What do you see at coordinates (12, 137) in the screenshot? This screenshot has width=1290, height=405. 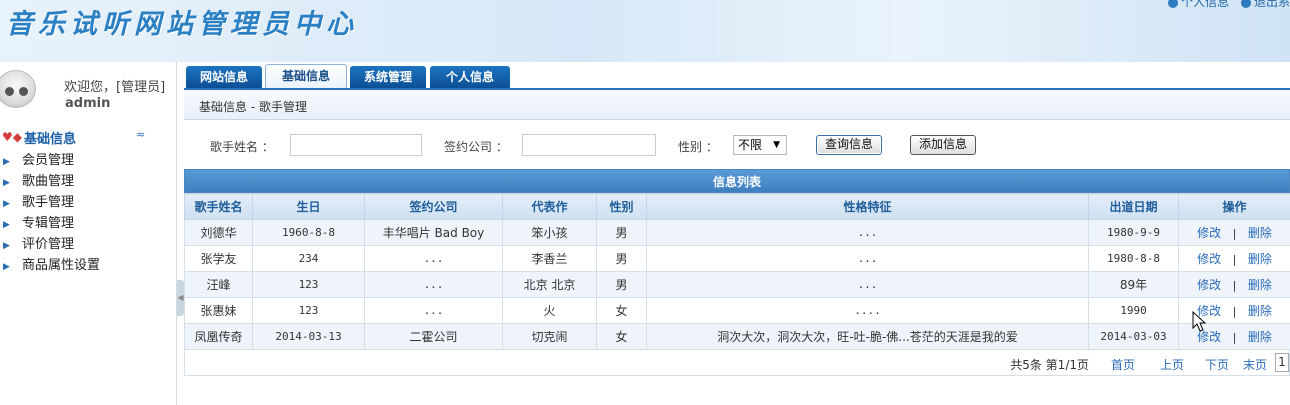 I see `heart-icon: ♥◆` at bounding box center [12, 137].